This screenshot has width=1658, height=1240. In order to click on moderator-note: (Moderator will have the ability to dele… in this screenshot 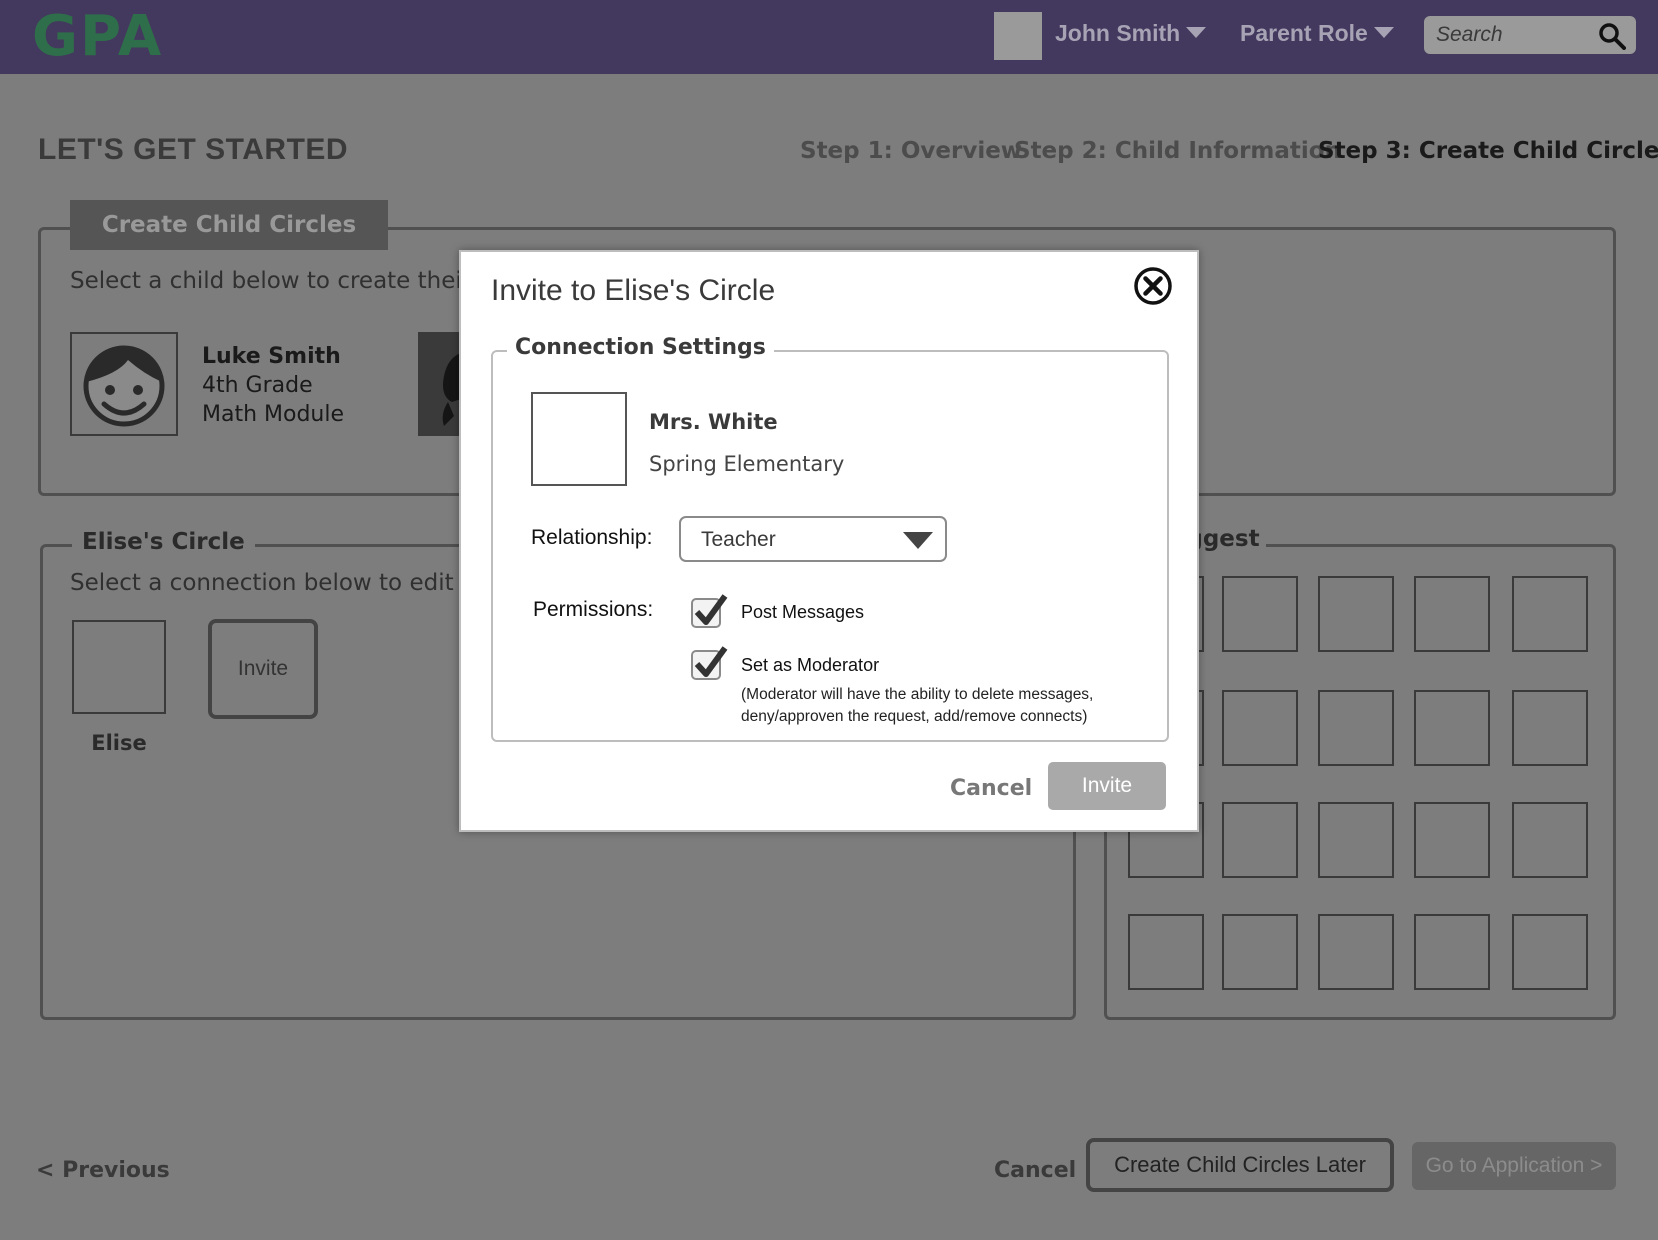, I will do `click(917, 705)`.